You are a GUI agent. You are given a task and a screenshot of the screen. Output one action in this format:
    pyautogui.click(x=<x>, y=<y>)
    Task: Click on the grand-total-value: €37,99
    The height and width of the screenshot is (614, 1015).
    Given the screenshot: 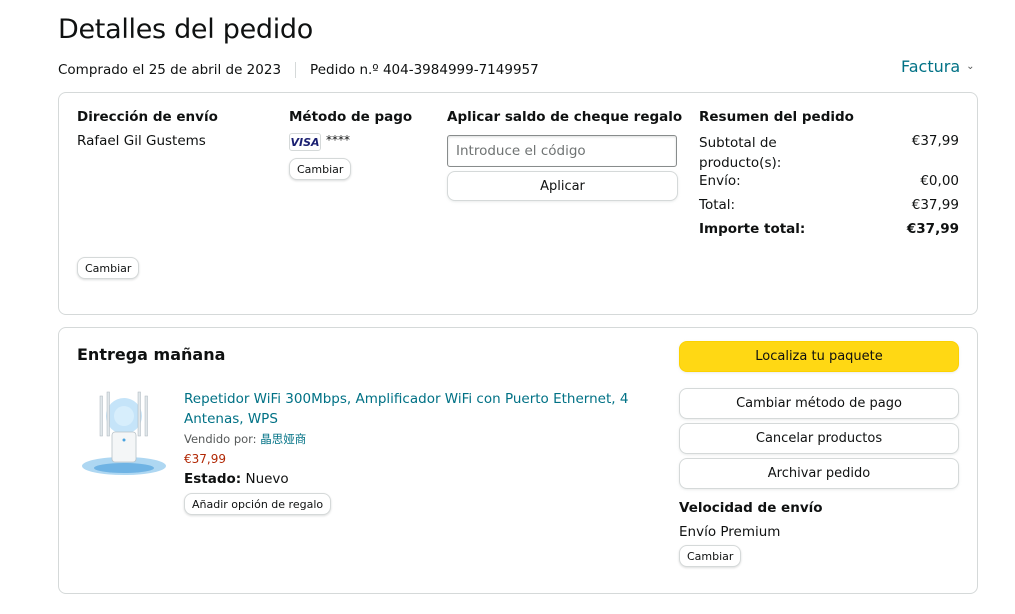 What is the action you would take?
    pyautogui.click(x=932, y=229)
    